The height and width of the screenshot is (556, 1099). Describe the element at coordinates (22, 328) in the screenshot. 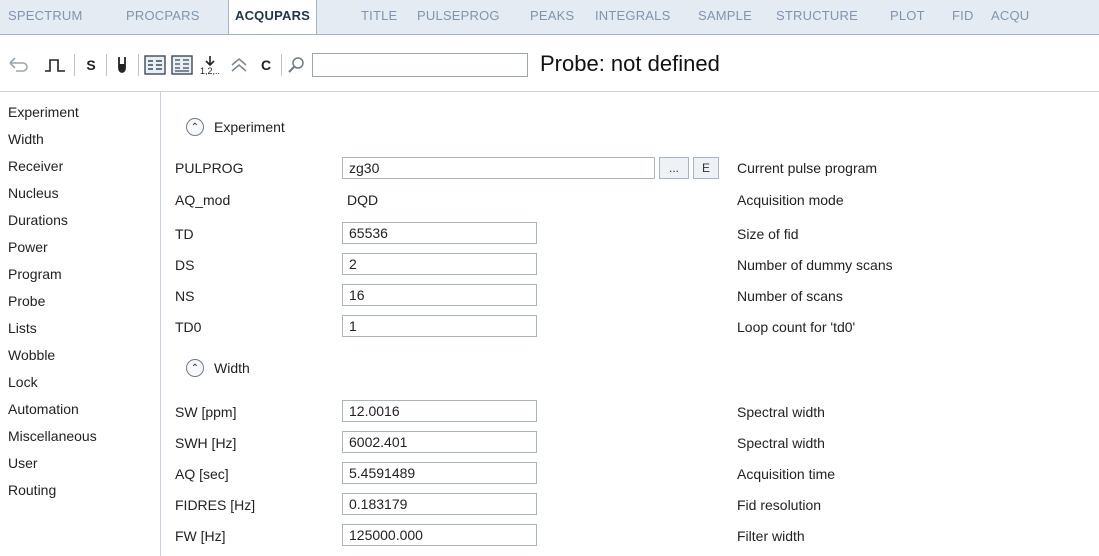

I see `sidebar-item-lists: Lists` at that location.